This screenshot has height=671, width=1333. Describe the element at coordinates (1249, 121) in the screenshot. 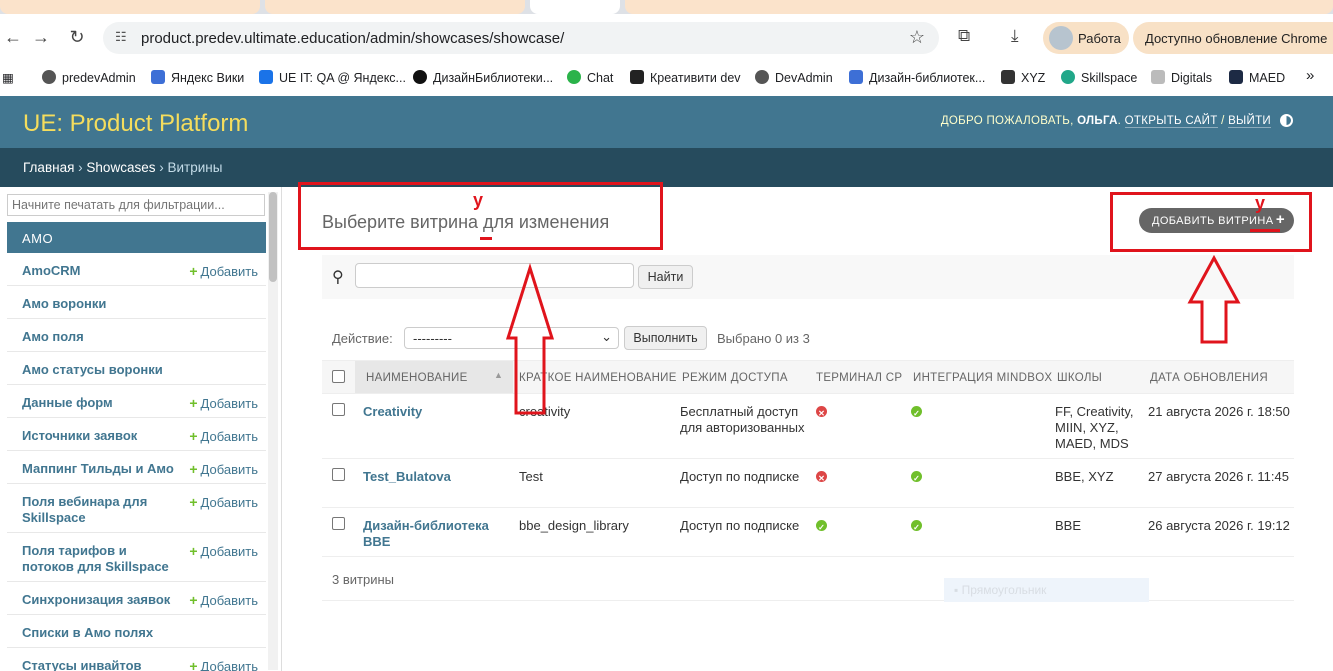

I see `logout-link: ВЫЙТИ` at that location.